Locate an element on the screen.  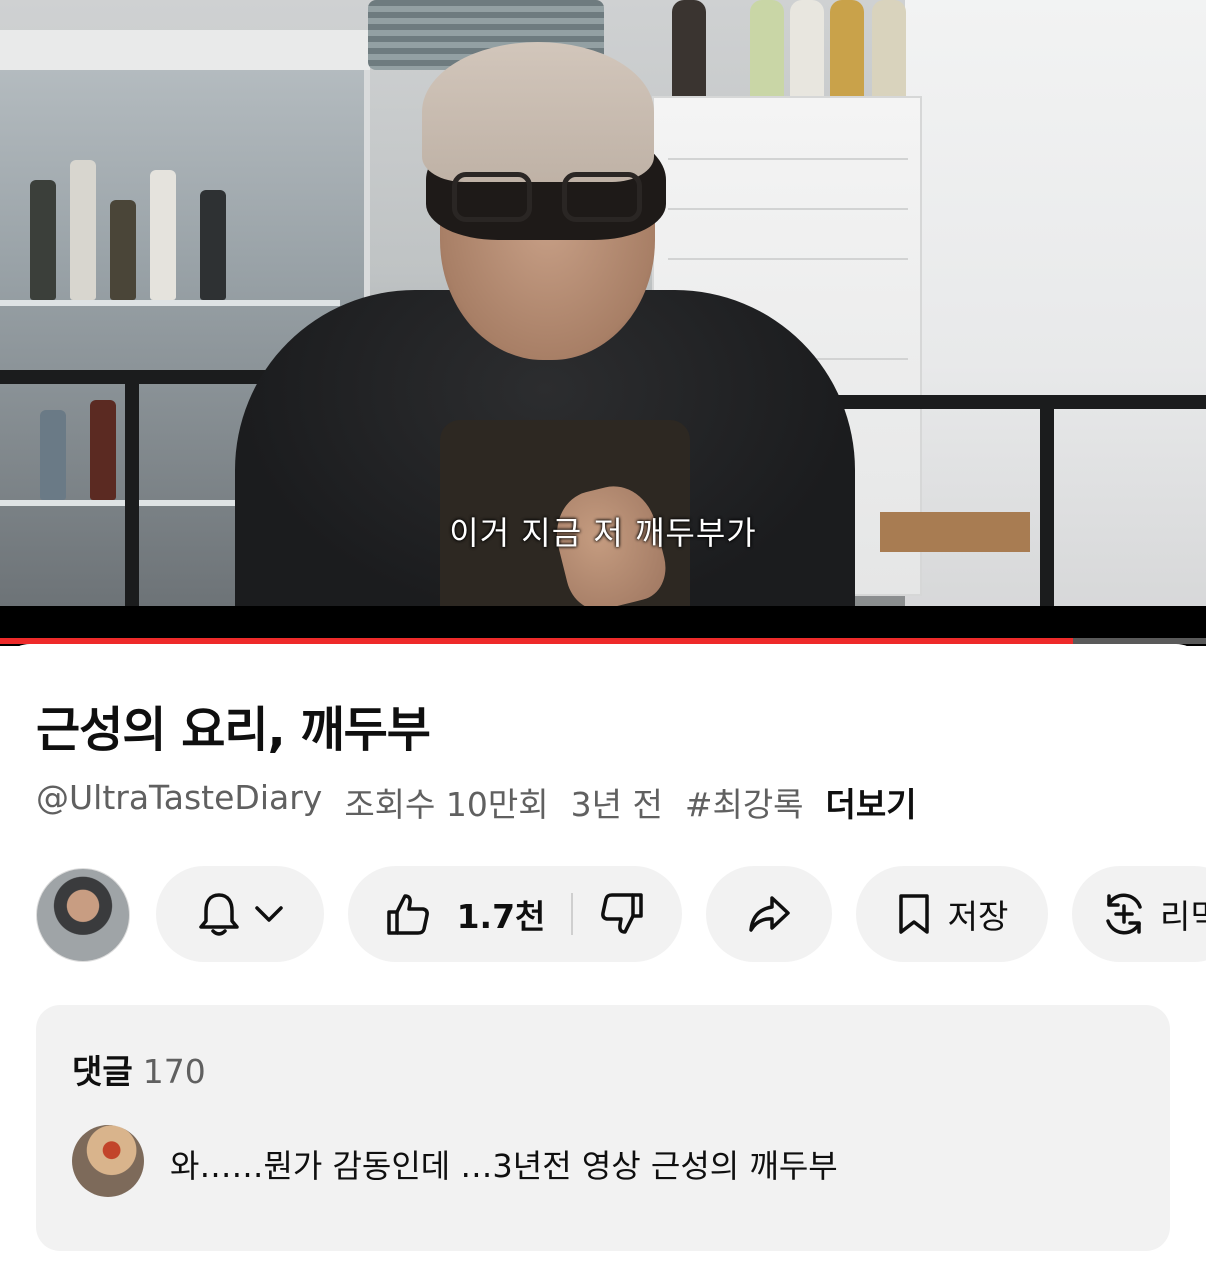
save-label: 저장 is located at coordinates (978, 916).